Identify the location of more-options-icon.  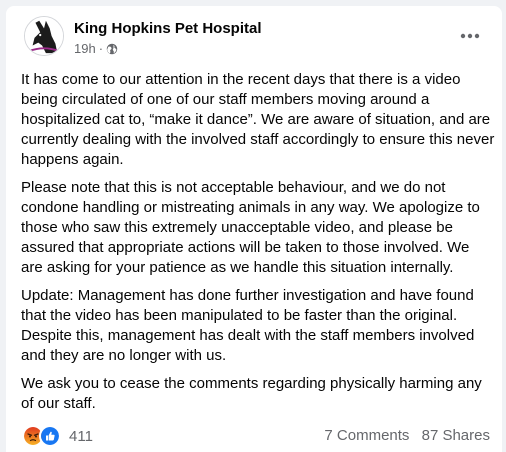
(470, 36).